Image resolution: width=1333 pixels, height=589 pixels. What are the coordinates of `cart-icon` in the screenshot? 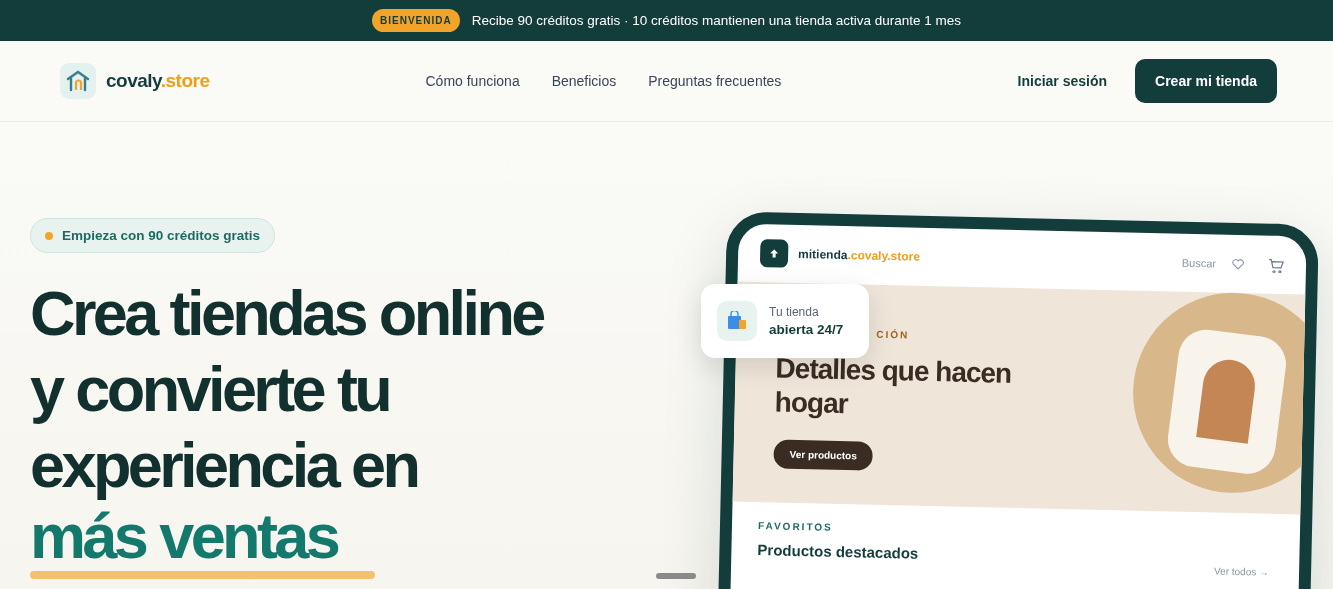 It's located at (1276, 265).